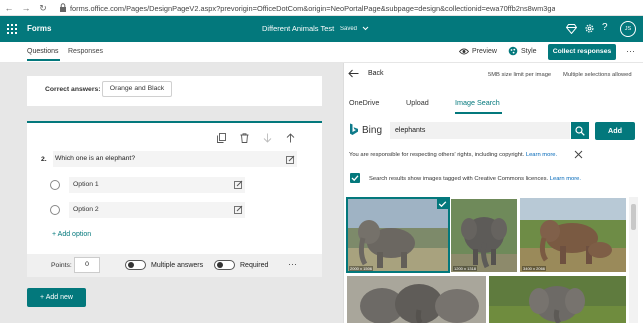  Describe the element at coordinates (135, 265) in the screenshot. I see `multiple-answers-toggle` at that location.